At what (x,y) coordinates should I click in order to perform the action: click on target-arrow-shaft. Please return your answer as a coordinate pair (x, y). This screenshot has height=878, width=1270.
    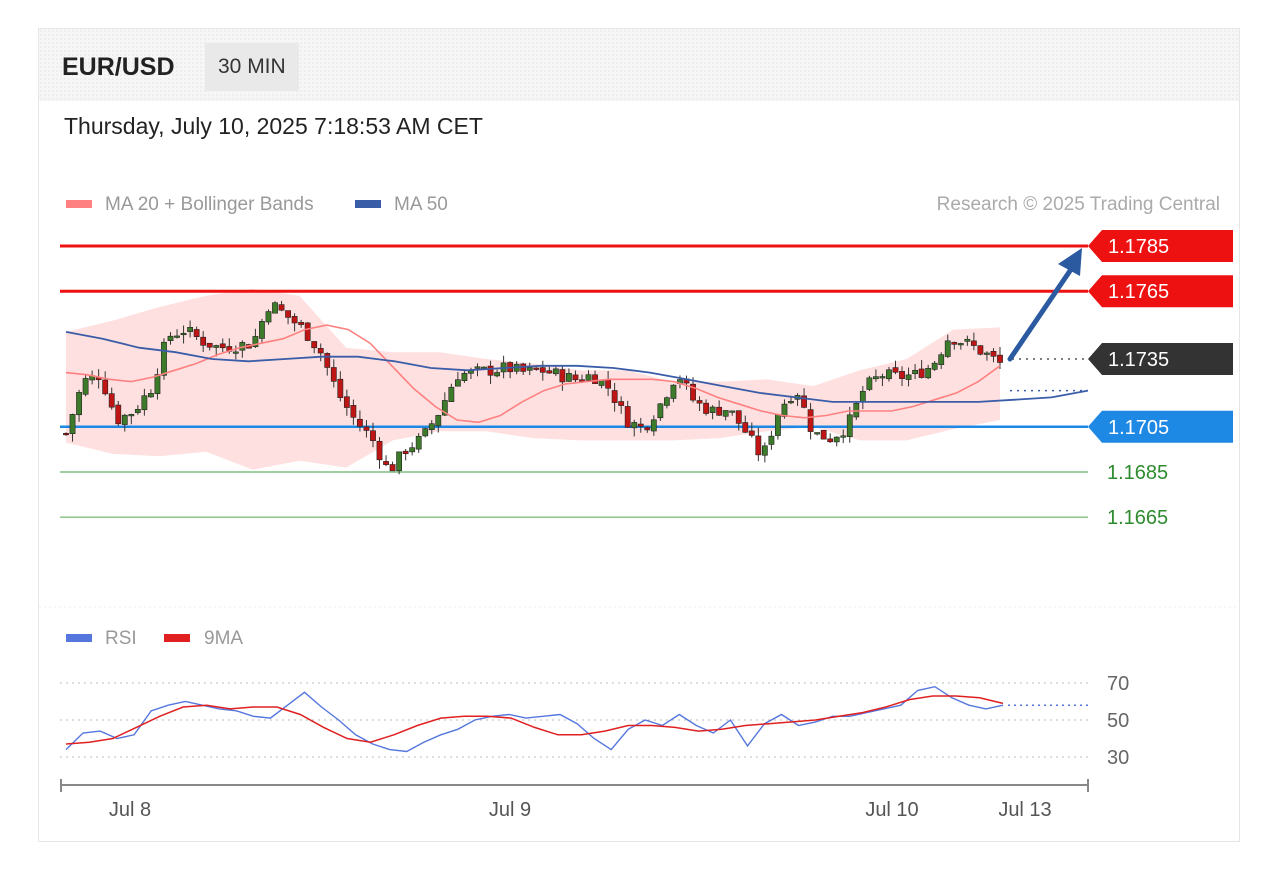
    Looking at the image, I should click on (1043, 310).